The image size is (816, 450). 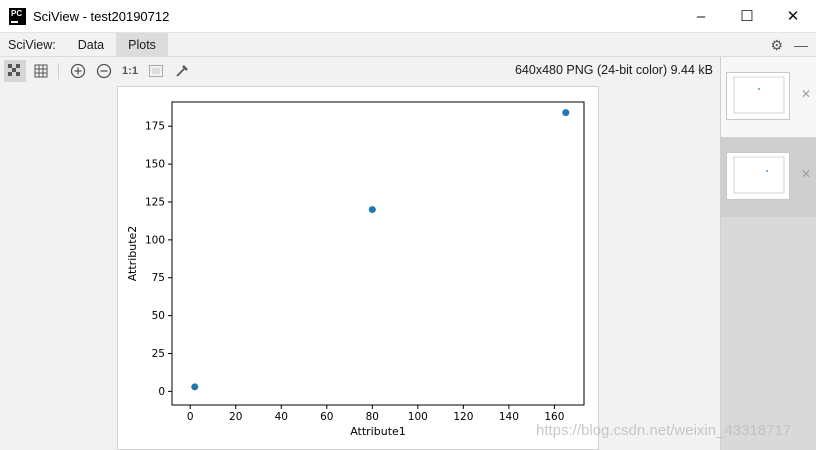 I want to click on chessboard-background-button, so click(x=15, y=71).